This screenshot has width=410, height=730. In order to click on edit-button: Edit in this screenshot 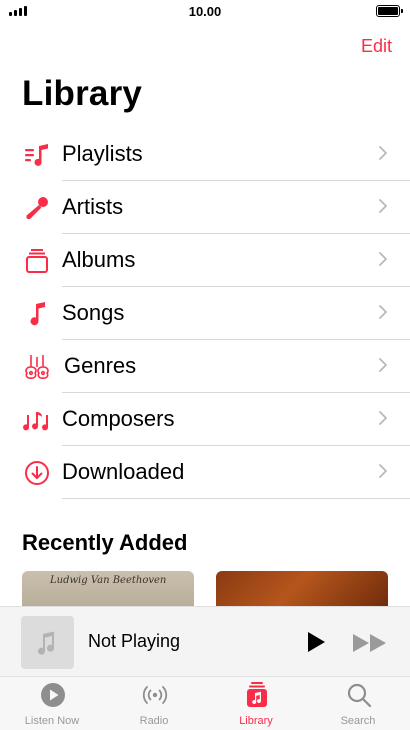, I will do `click(376, 46)`.